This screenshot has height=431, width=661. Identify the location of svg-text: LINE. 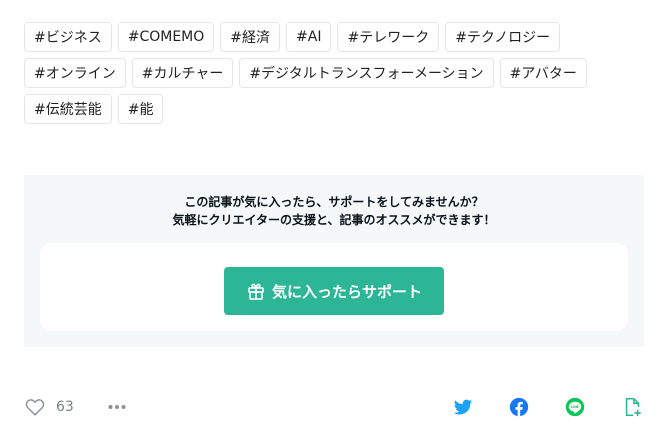
(575, 407).